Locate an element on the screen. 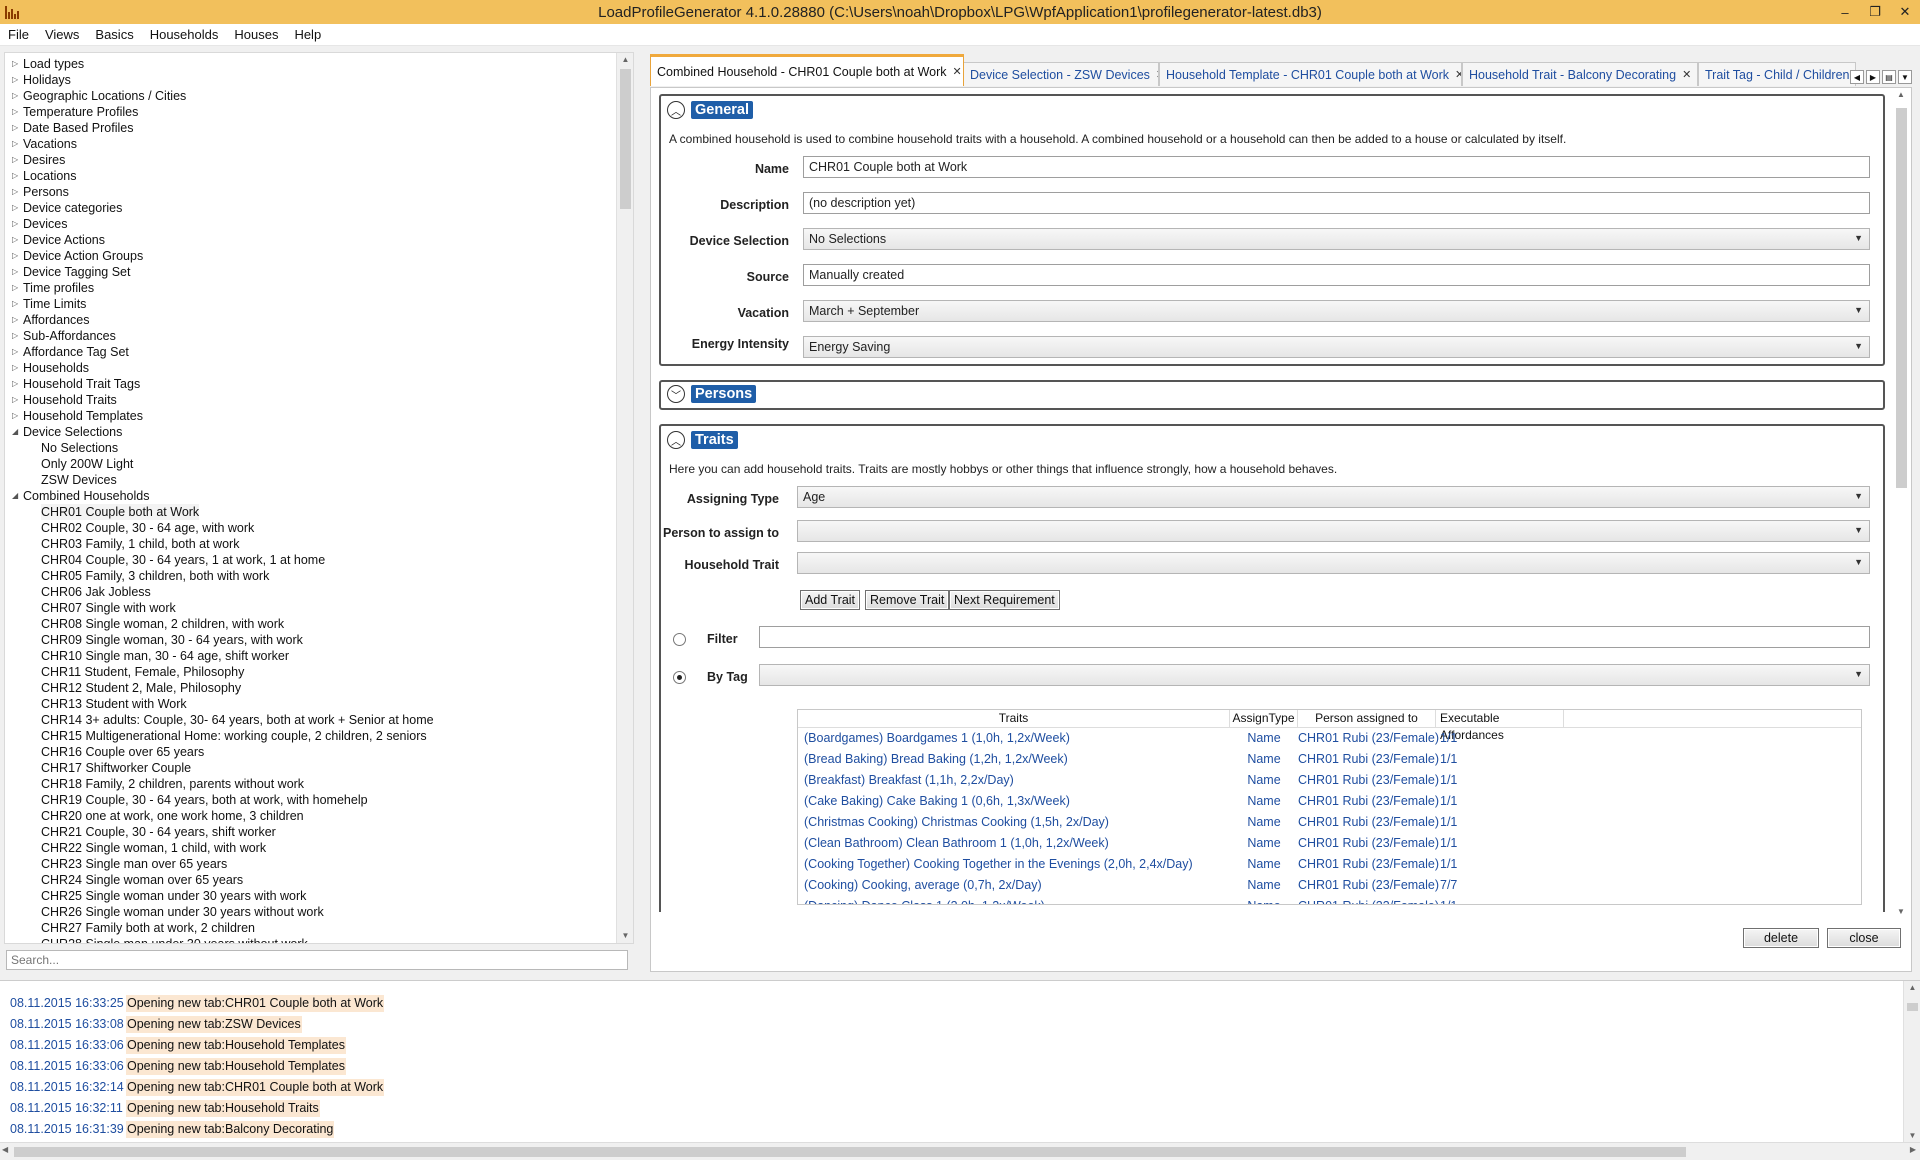  tree-child-item: CHR24 Single woman over 65 years is located at coordinates (311, 880).